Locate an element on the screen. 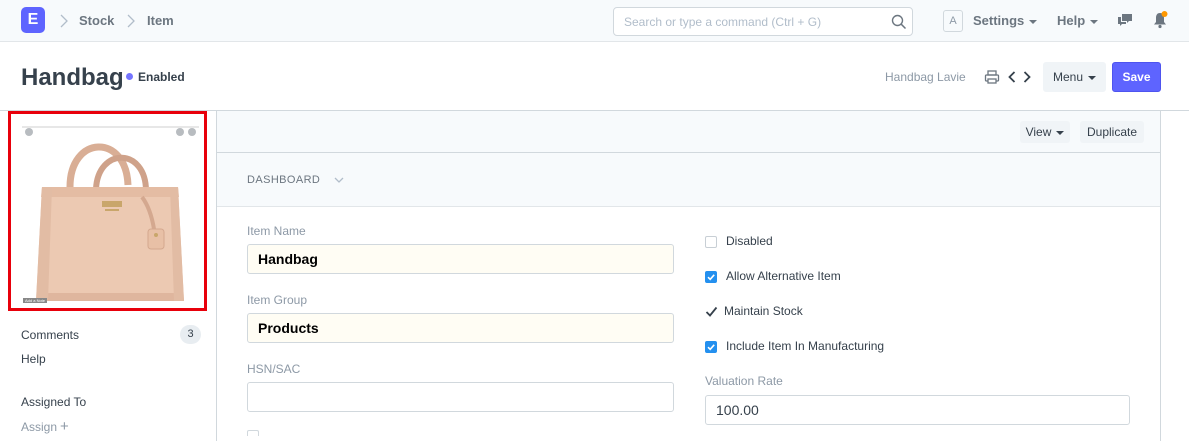 The width and height of the screenshot is (1189, 441). settings-label: Settings is located at coordinates (999, 20).